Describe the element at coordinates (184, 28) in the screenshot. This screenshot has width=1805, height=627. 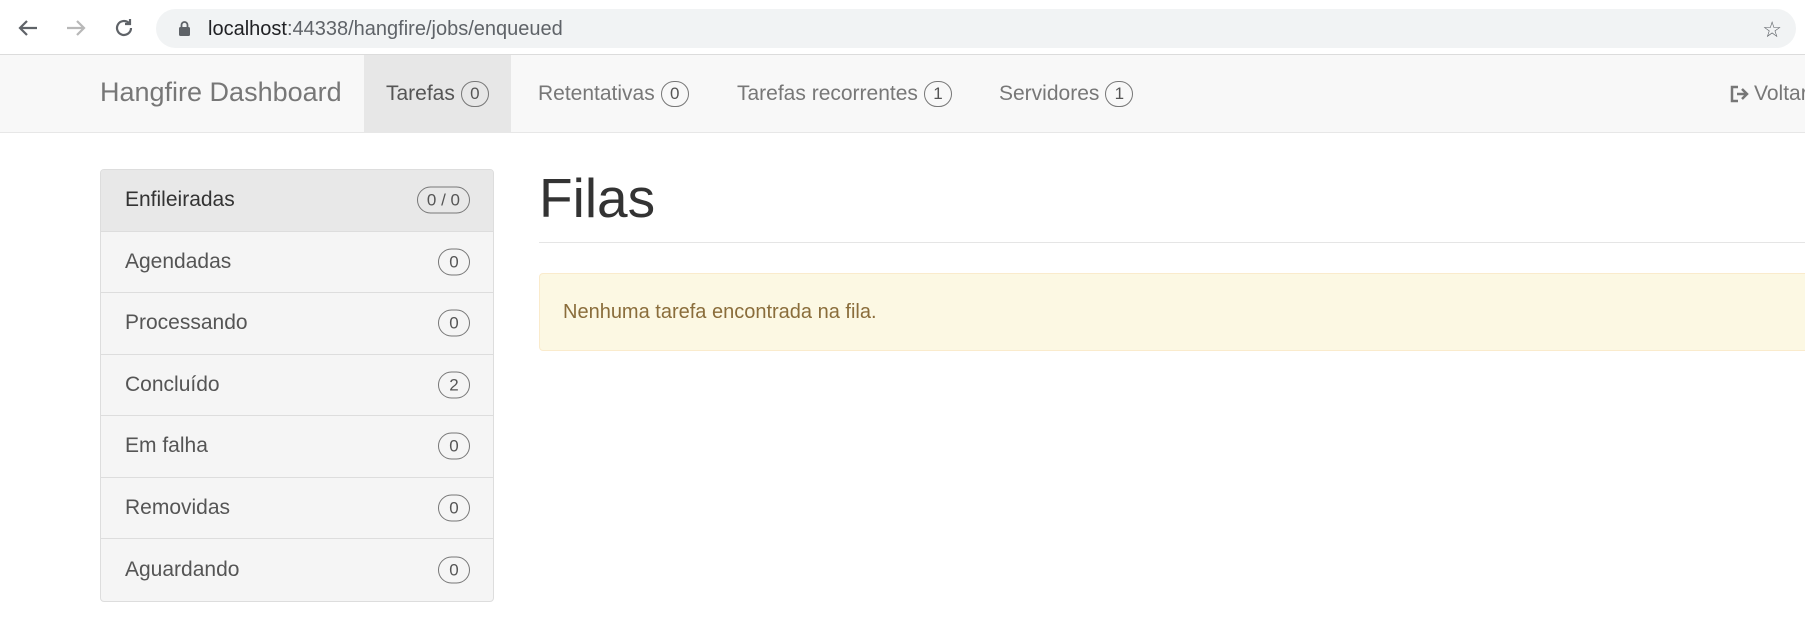
I see `lock-icon` at that location.